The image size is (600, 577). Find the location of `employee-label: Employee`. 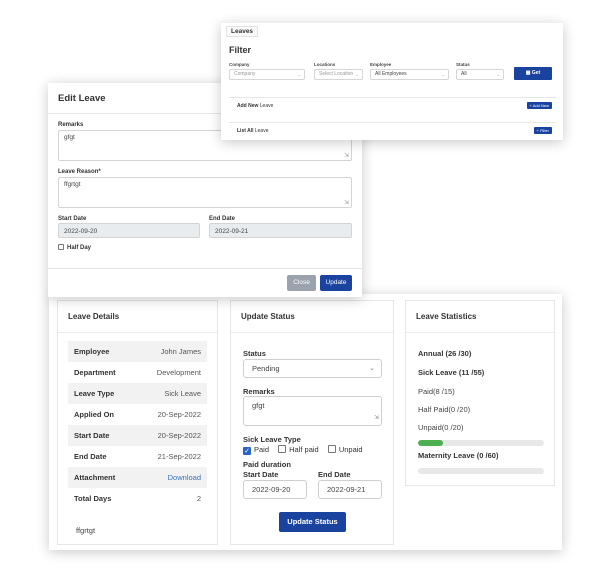

employee-label: Employee is located at coordinates (381, 64).